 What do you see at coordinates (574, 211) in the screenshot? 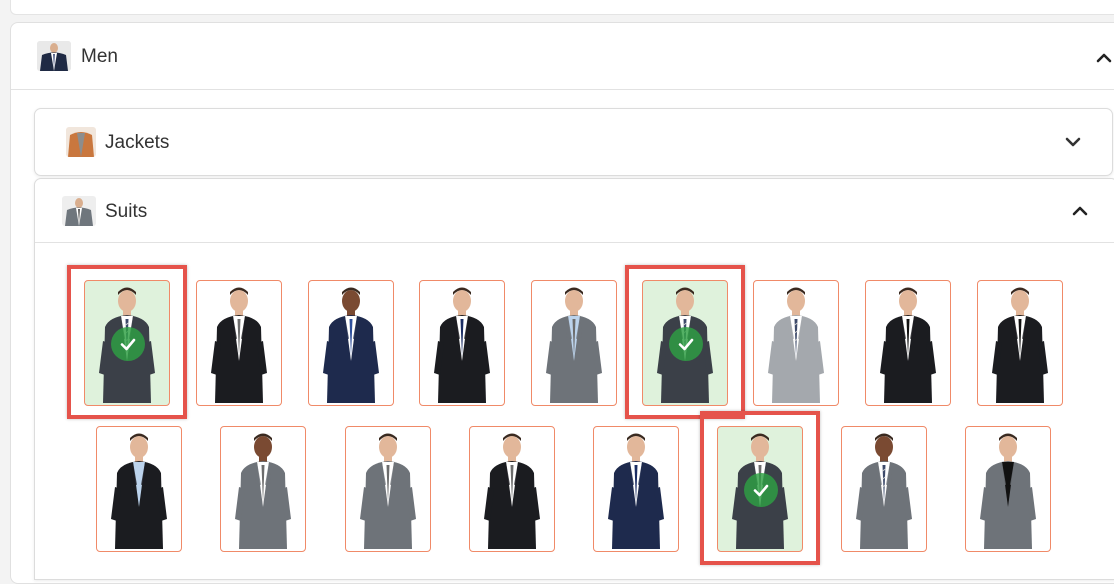
I see `suits-subcategory-header: Suits` at bounding box center [574, 211].